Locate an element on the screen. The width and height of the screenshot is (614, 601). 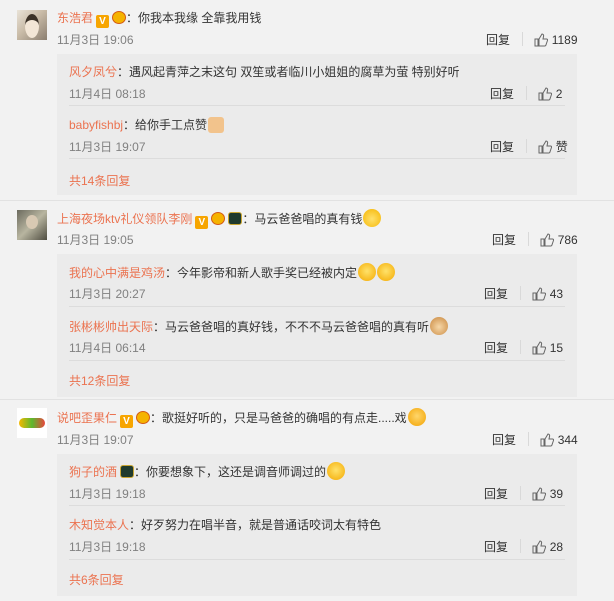
reply-time: 11月3日 19:07 is located at coordinates (107, 147).